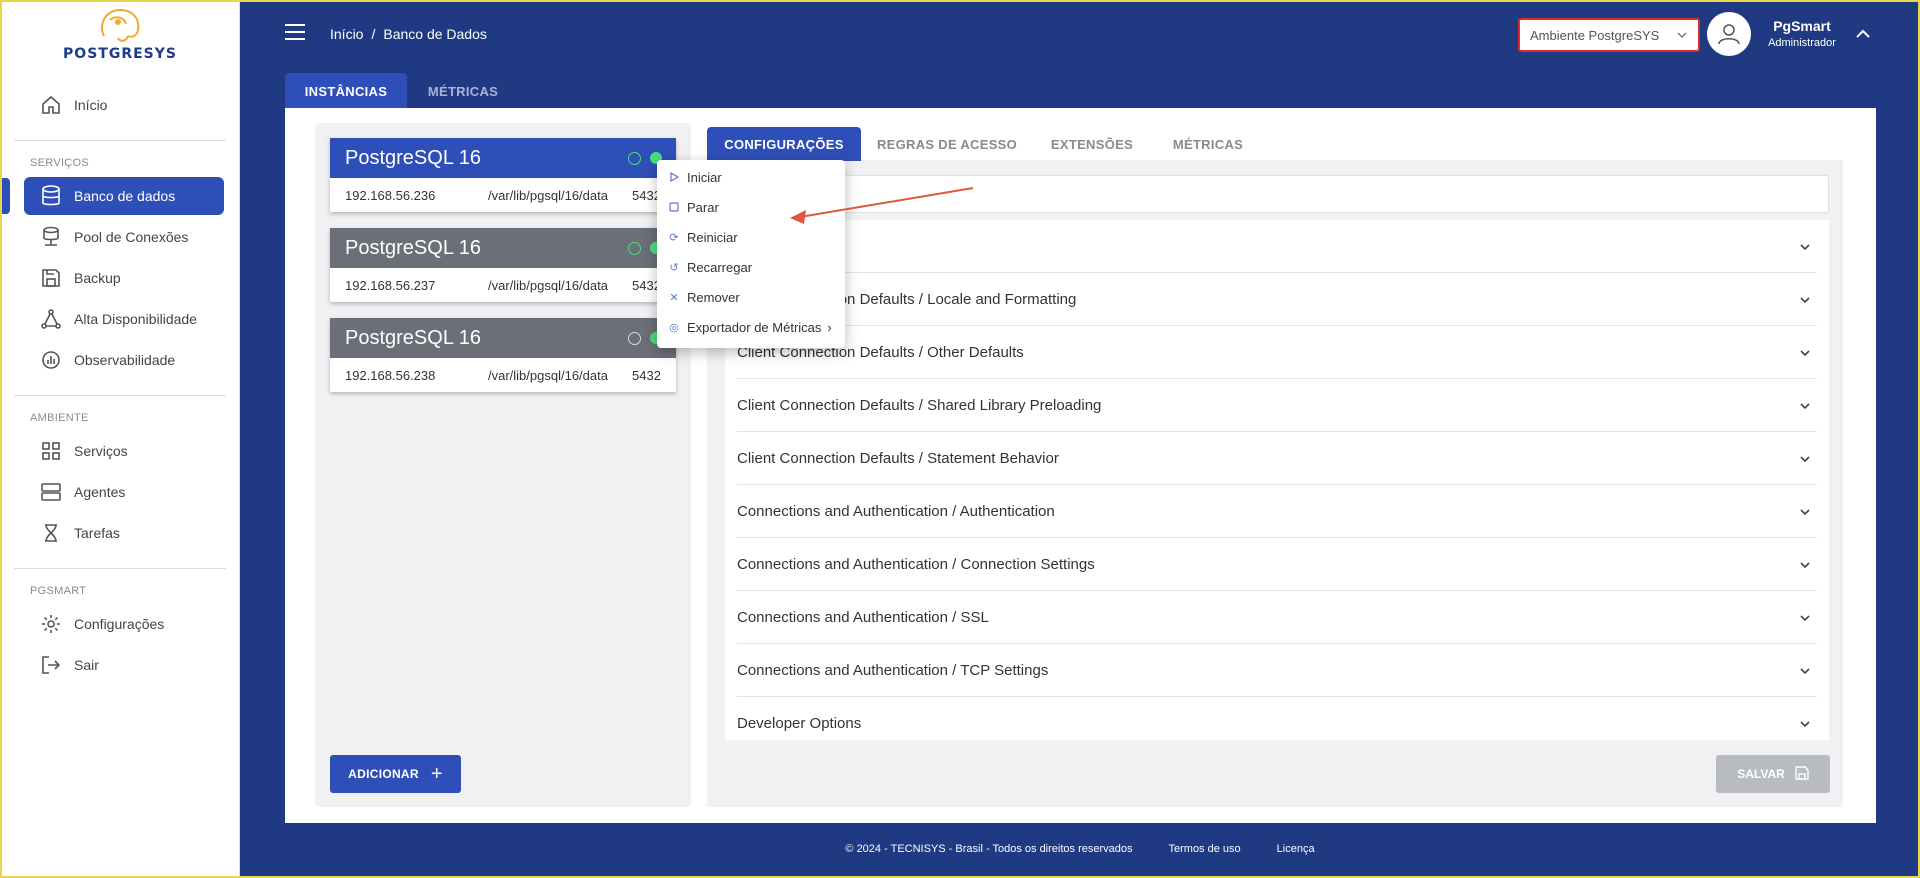 Image resolution: width=1920 pixels, height=878 pixels. What do you see at coordinates (829, 327) in the screenshot?
I see `chevron-right-icon: ›` at bounding box center [829, 327].